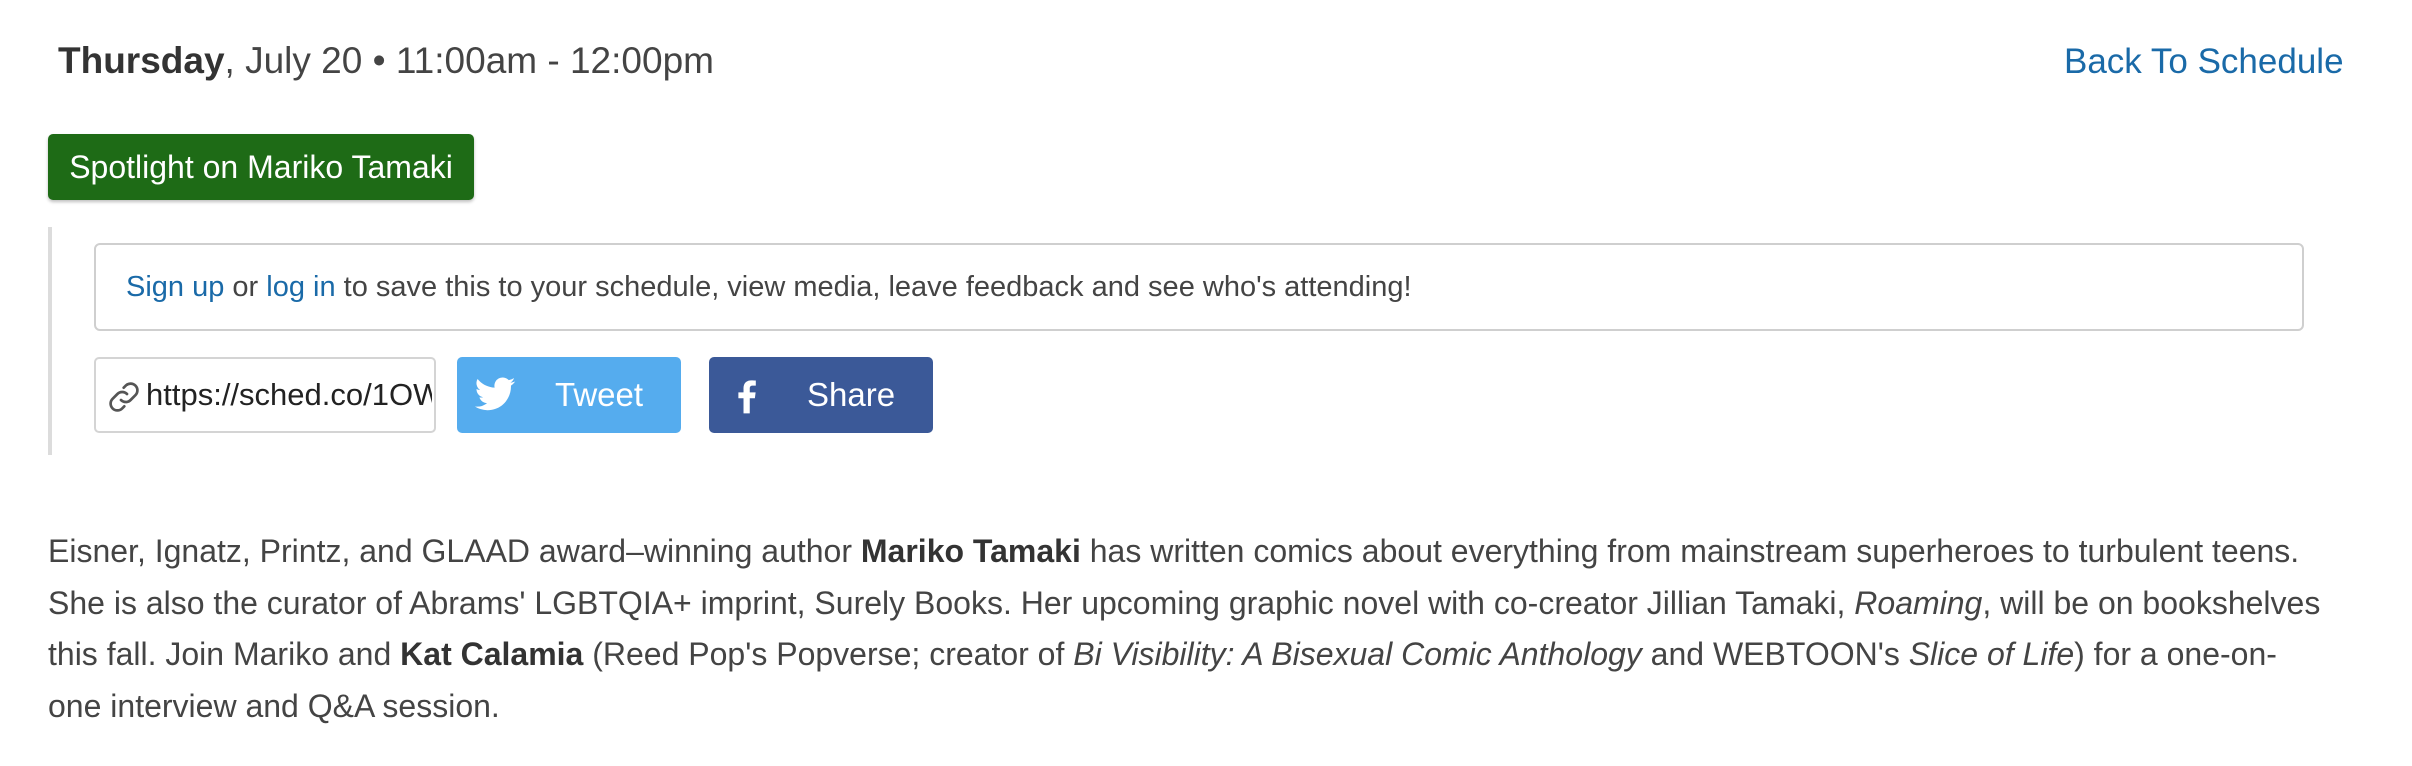  I want to click on login-link: log in, so click(300, 287).